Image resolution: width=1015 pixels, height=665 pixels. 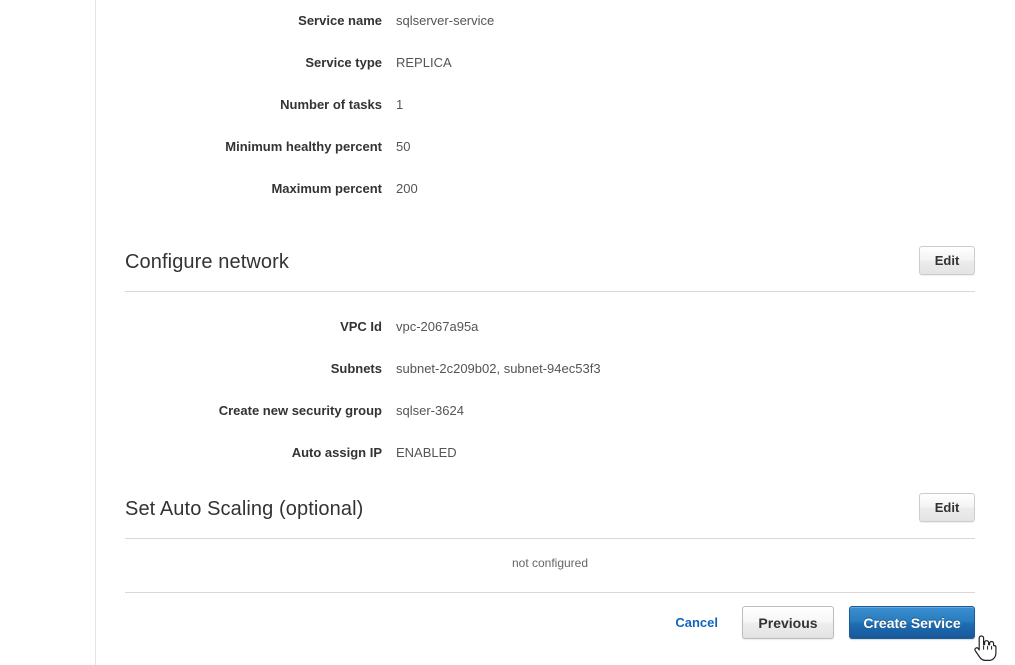 What do you see at coordinates (331, 104) in the screenshot?
I see `summary-label: Number of tasks` at bounding box center [331, 104].